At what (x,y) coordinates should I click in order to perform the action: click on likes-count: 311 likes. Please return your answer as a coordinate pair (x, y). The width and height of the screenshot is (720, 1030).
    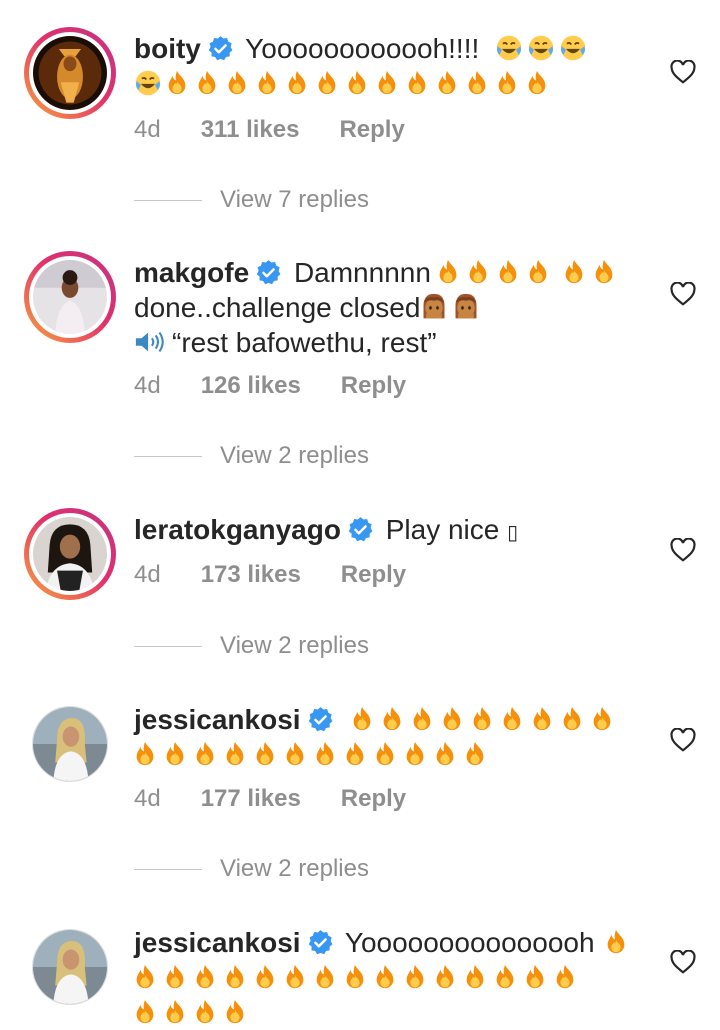
    Looking at the image, I should click on (250, 130).